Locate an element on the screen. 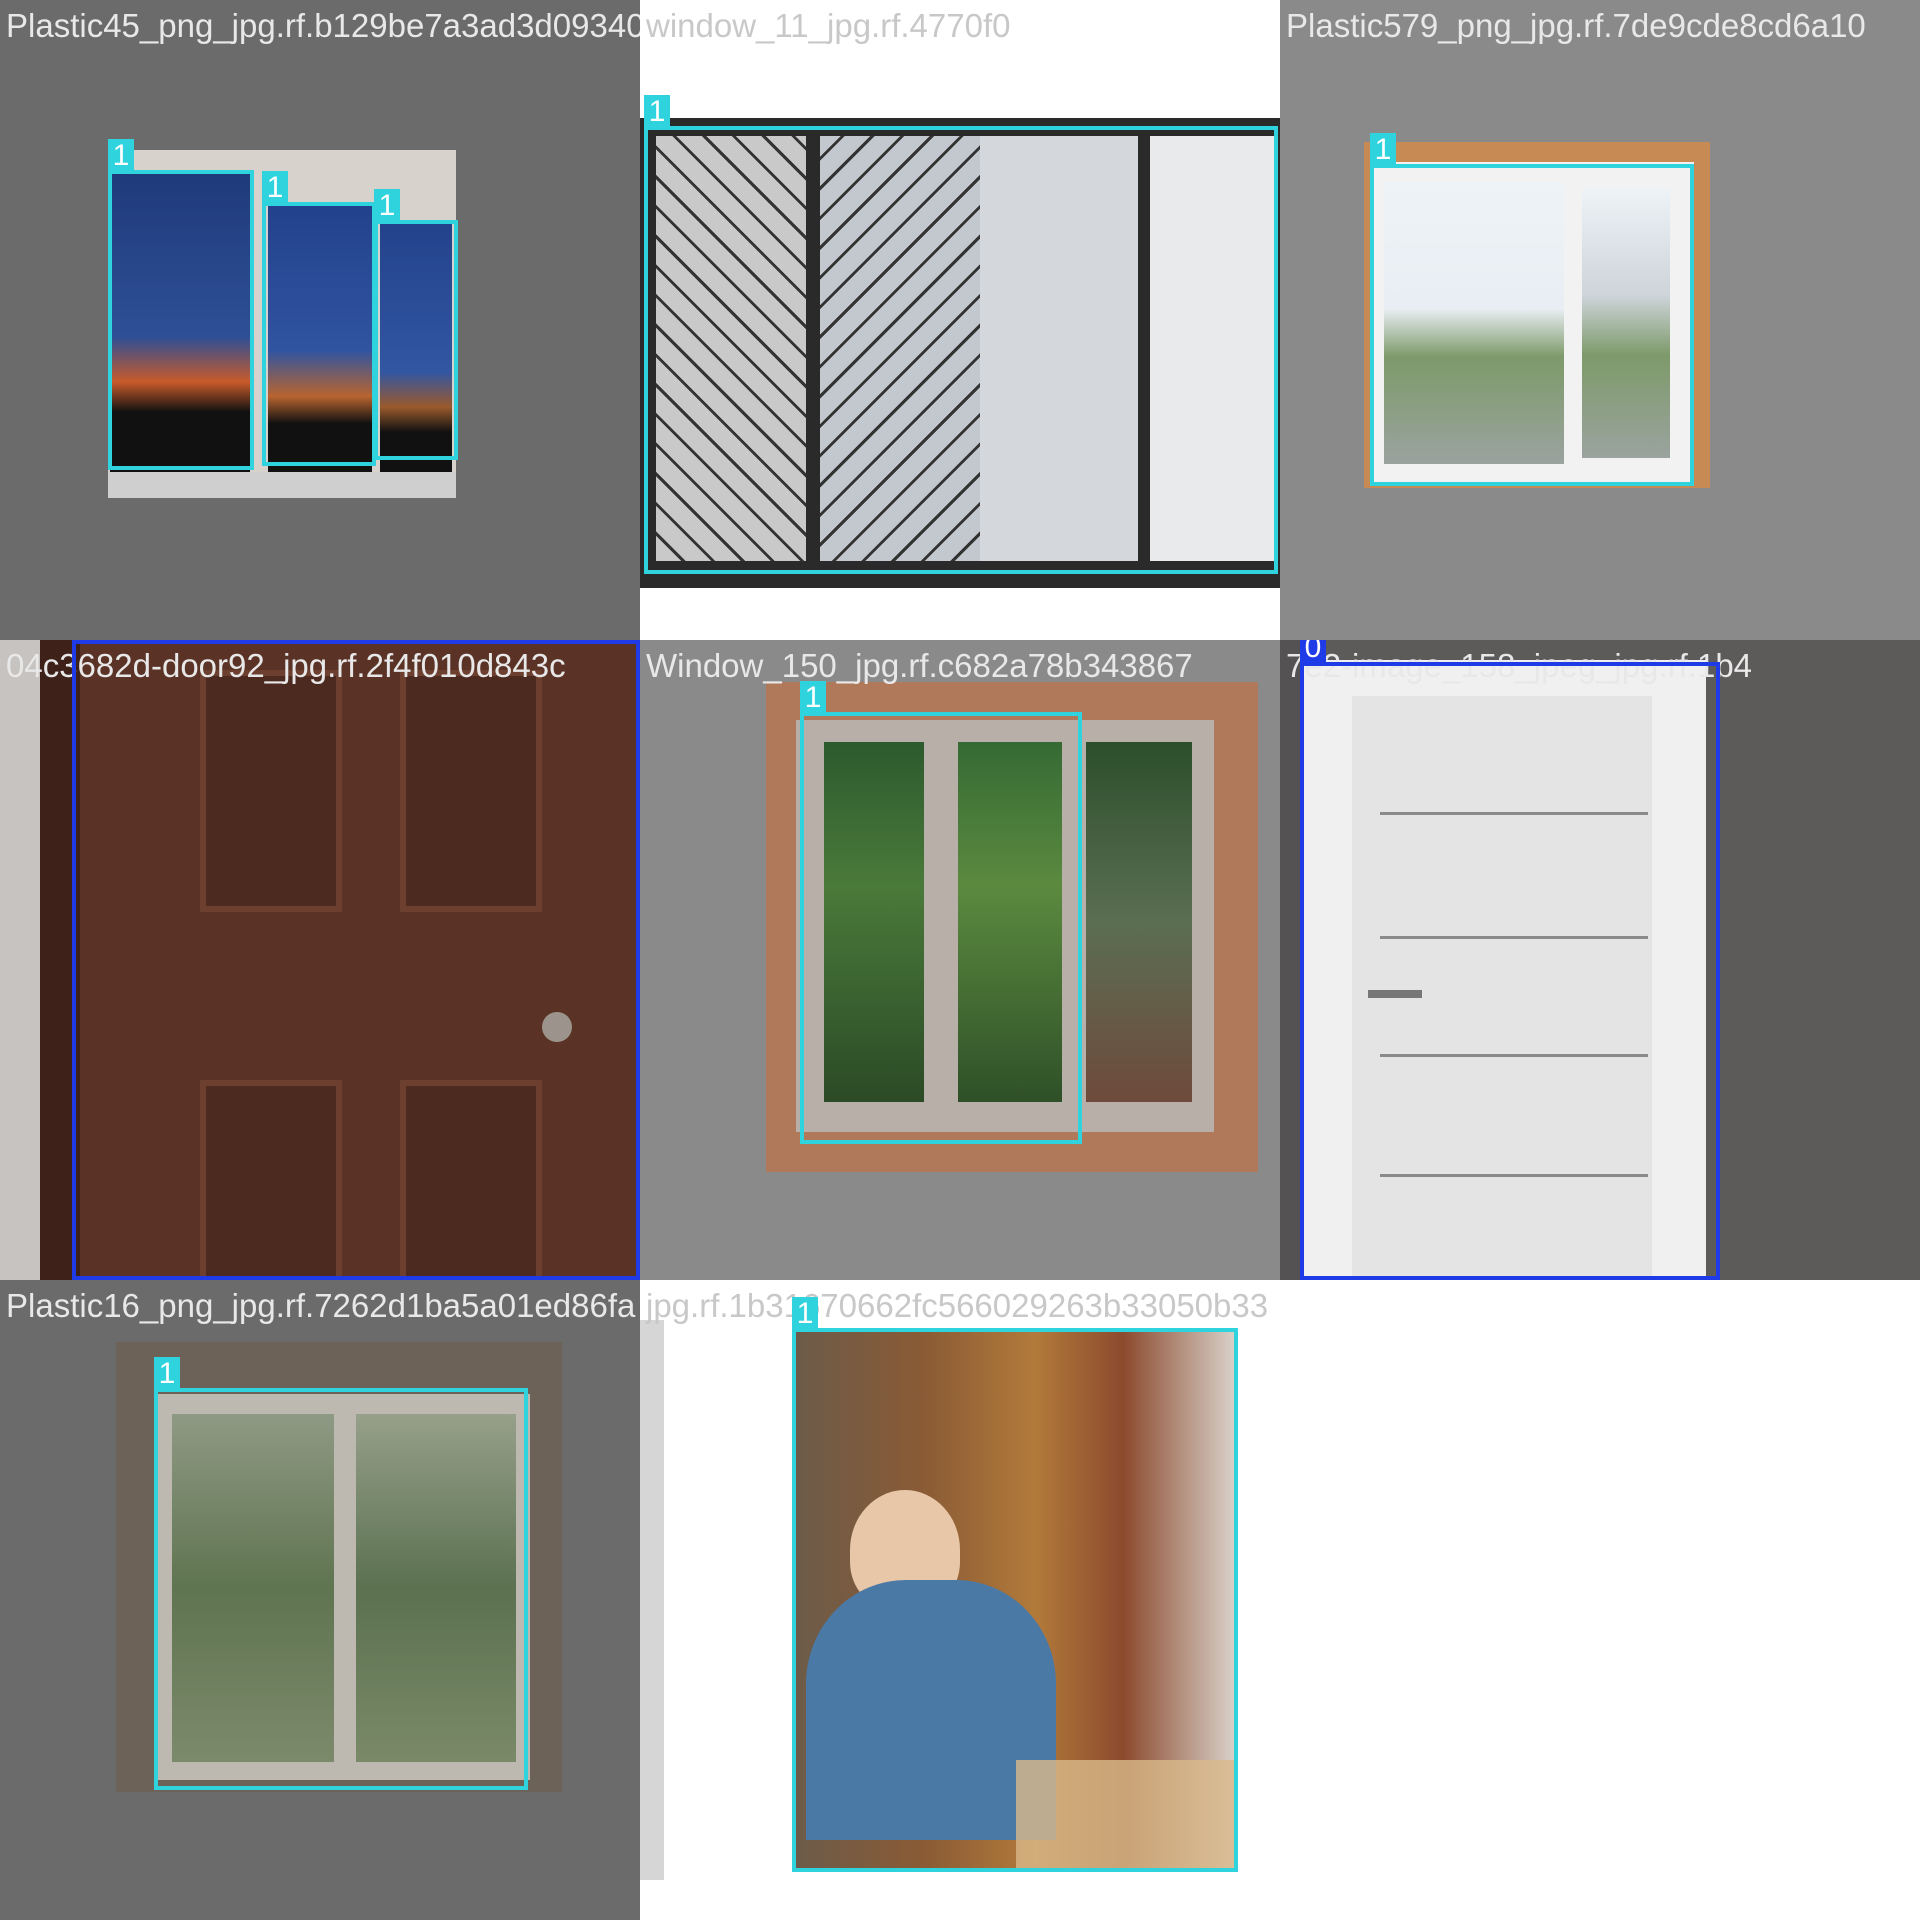  empty-tile is located at coordinates (1600, 1600).